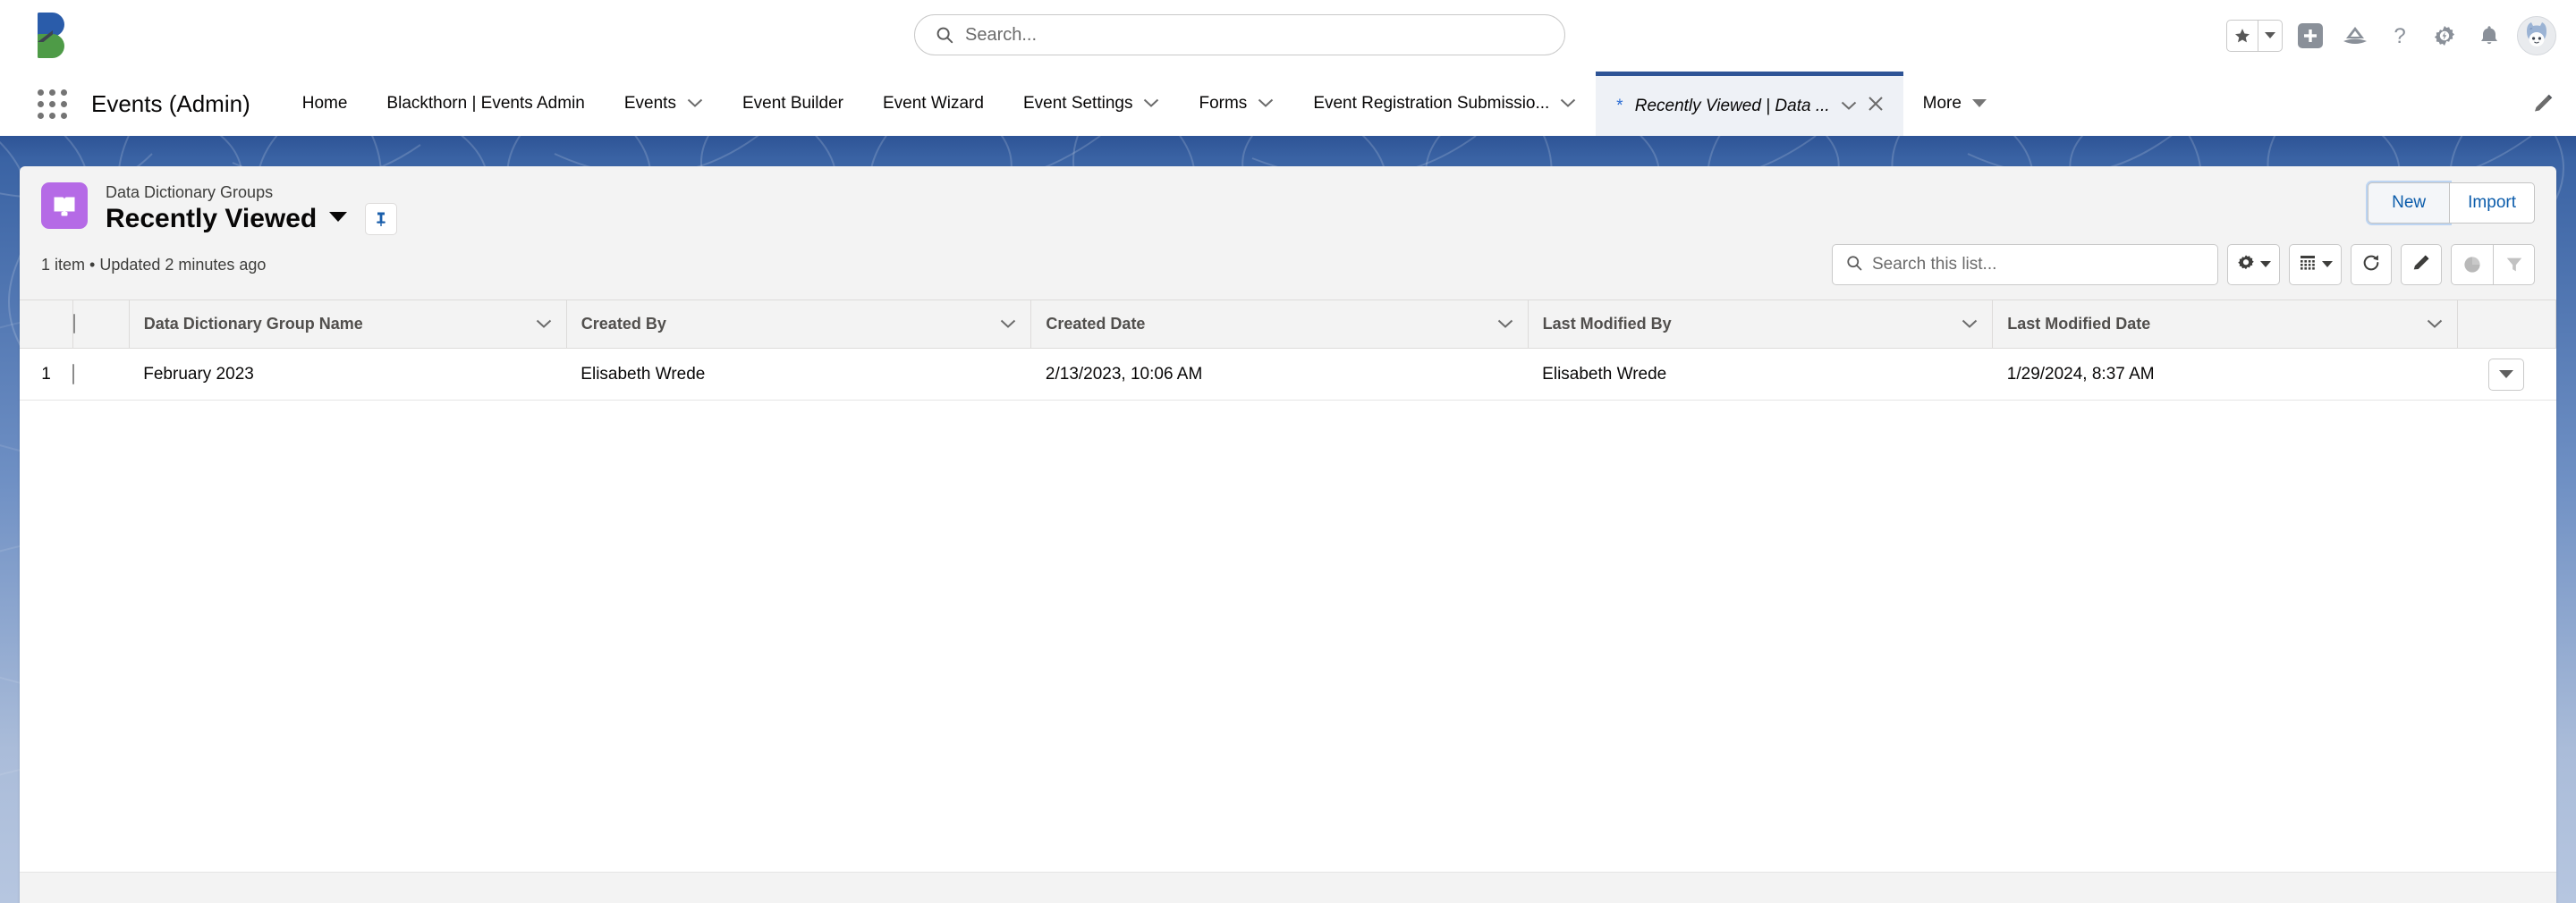  What do you see at coordinates (1760, 374) in the screenshot?
I see `cell-last-modified-by-link: Elisabeth Wrede` at bounding box center [1760, 374].